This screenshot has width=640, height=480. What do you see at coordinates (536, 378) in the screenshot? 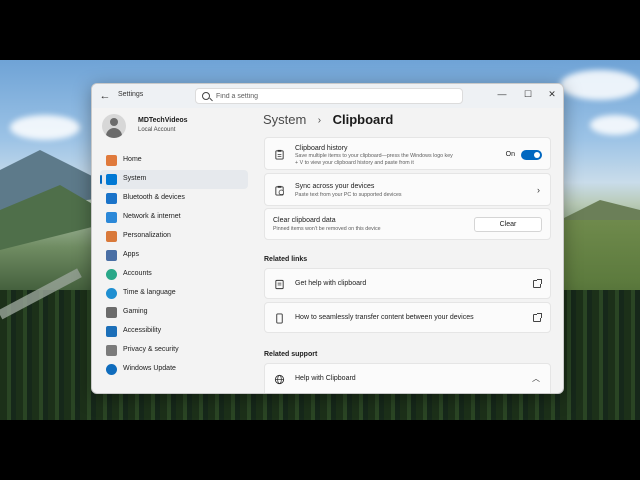
I see `chevron-up-icon: ︿` at bounding box center [536, 378].